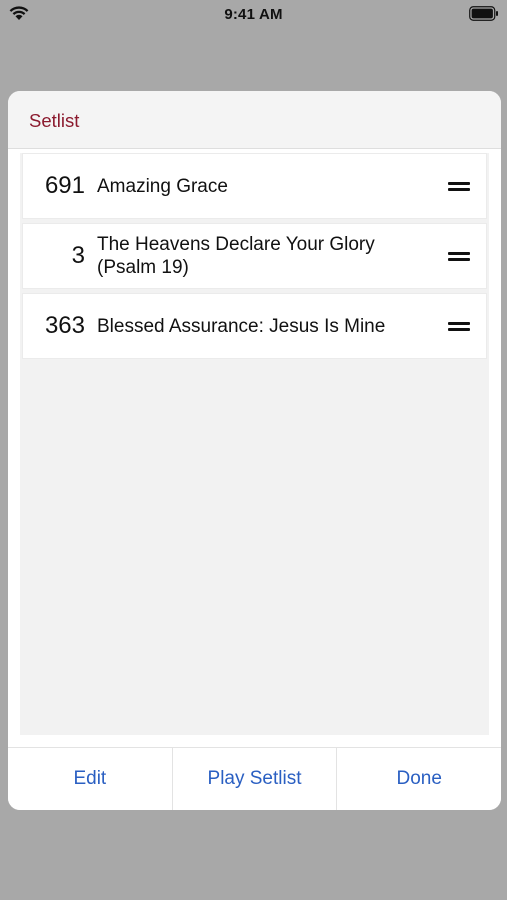 The height and width of the screenshot is (900, 507). What do you see at coordinates (483, 13) in the screenshot?
I see `battery-icon` at bounding box center [483, 13].